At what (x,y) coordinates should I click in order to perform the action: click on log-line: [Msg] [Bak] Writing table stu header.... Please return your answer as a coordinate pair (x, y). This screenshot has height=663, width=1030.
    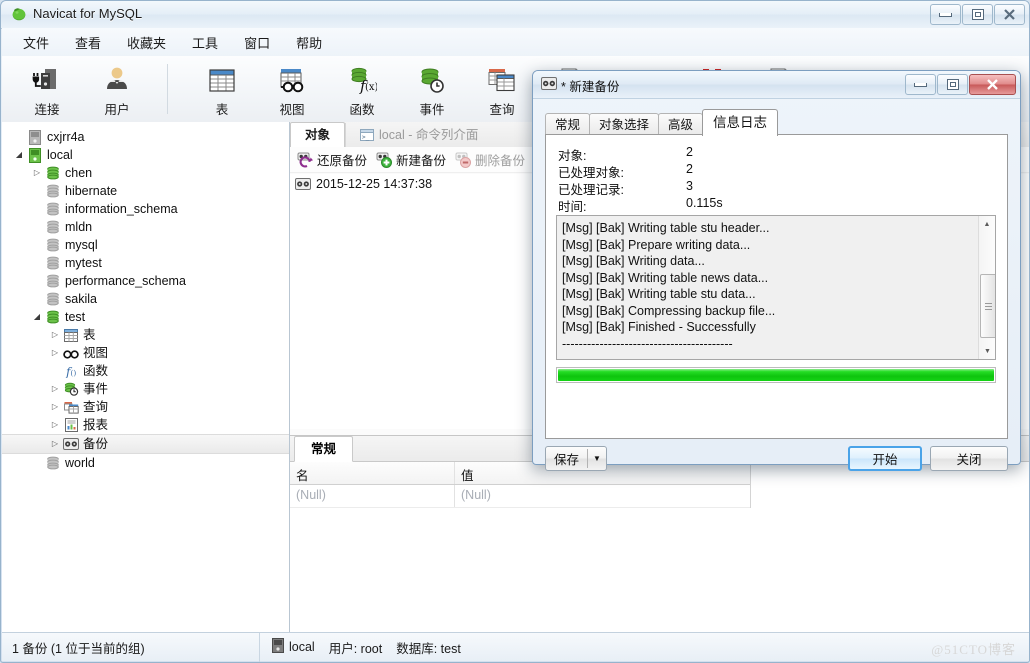
    Looking at the image, I should click on (666, 228).